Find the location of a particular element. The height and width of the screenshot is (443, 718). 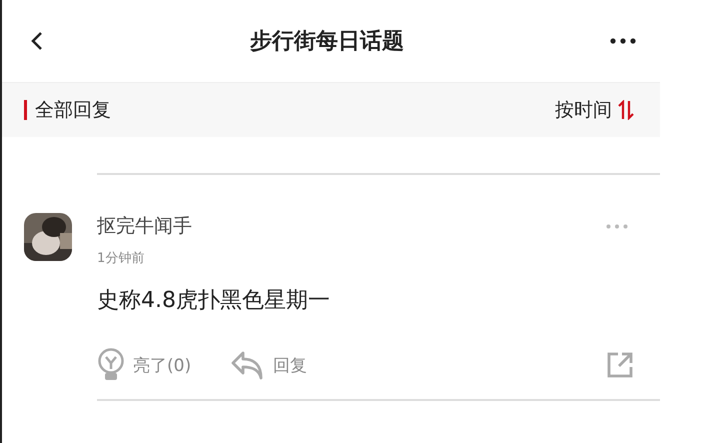

sort-icon is located at coordinates (626, 110).